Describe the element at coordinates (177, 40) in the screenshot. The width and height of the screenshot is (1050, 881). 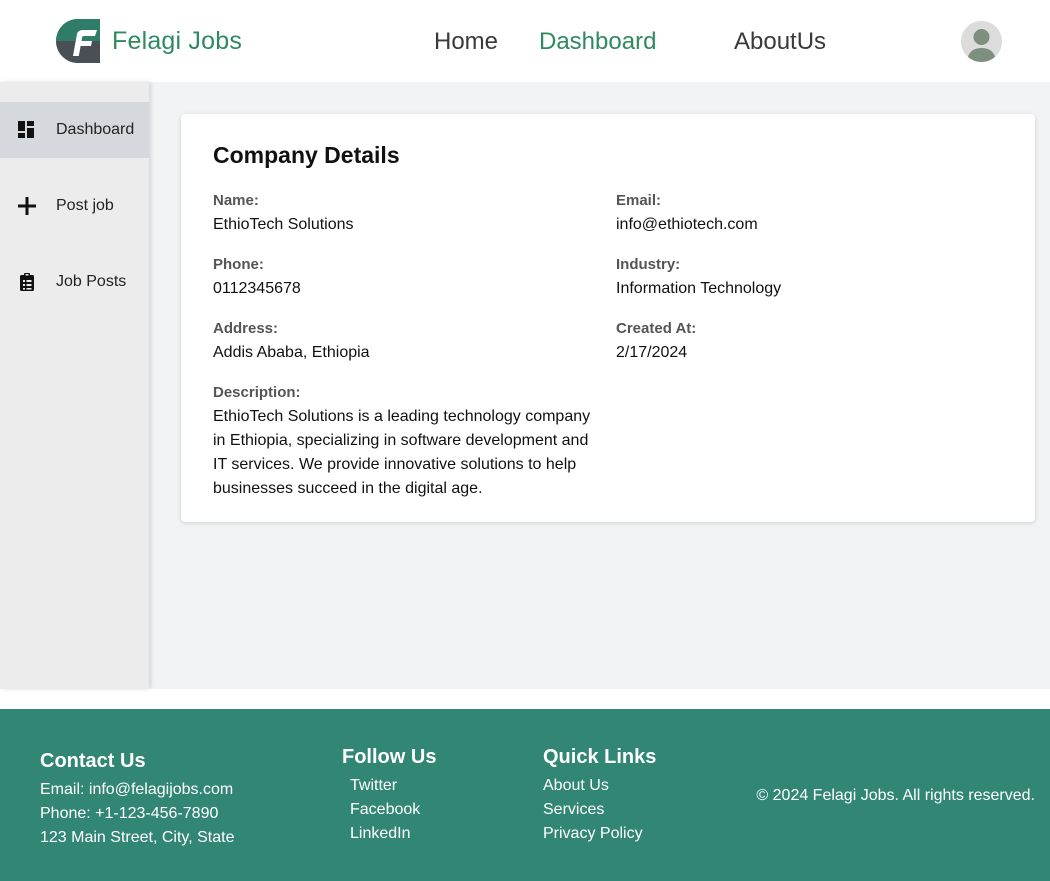
I see `brand-name: Felagi Jobs` at that location.